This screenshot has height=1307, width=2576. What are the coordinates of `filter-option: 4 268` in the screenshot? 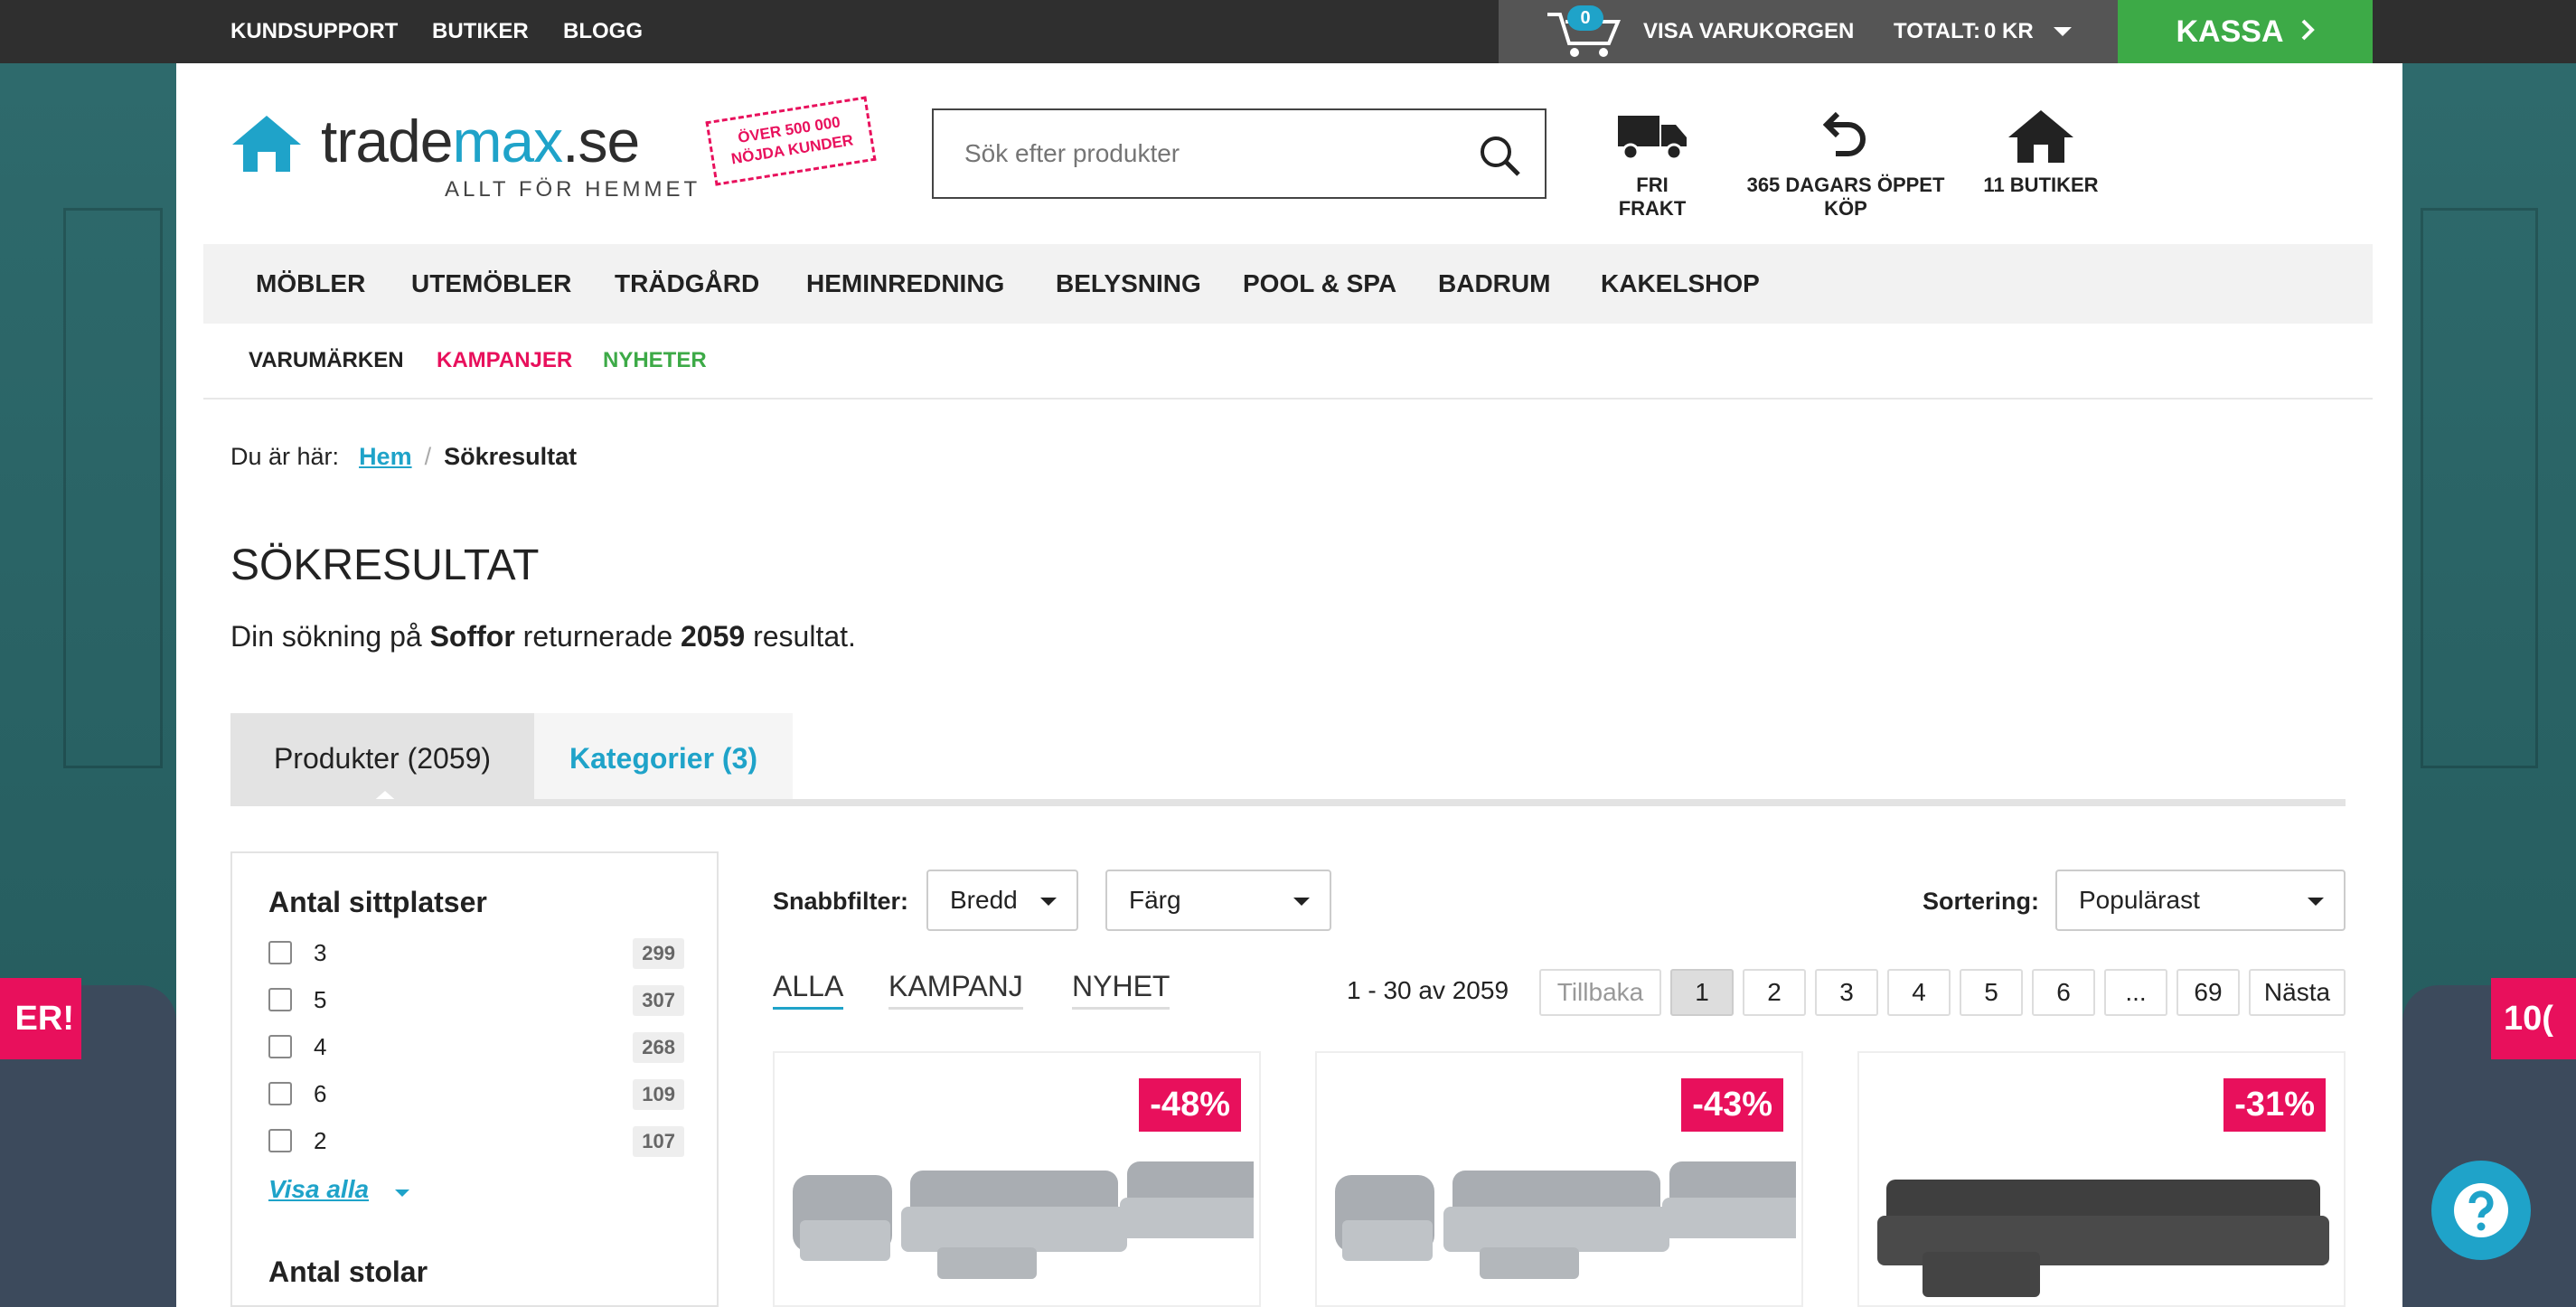 It's located at (476, 1047).